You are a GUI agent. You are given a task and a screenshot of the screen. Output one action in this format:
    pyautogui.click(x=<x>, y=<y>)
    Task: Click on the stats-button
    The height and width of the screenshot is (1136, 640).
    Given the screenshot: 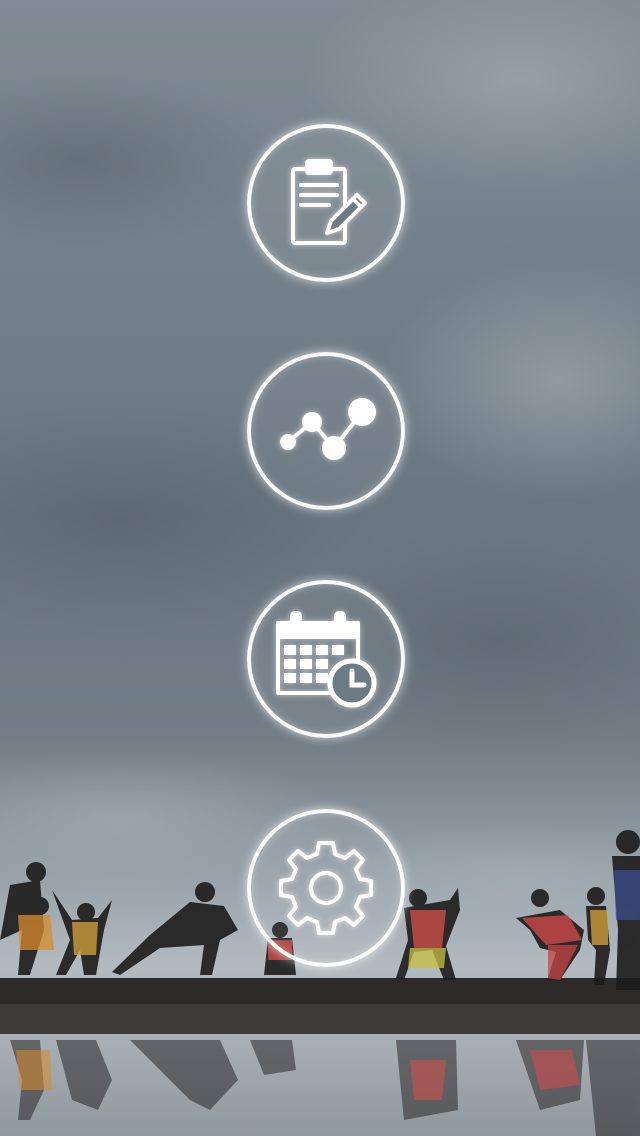 What is the action you would take?
    pyautogui.click(x=326, y=431)
    